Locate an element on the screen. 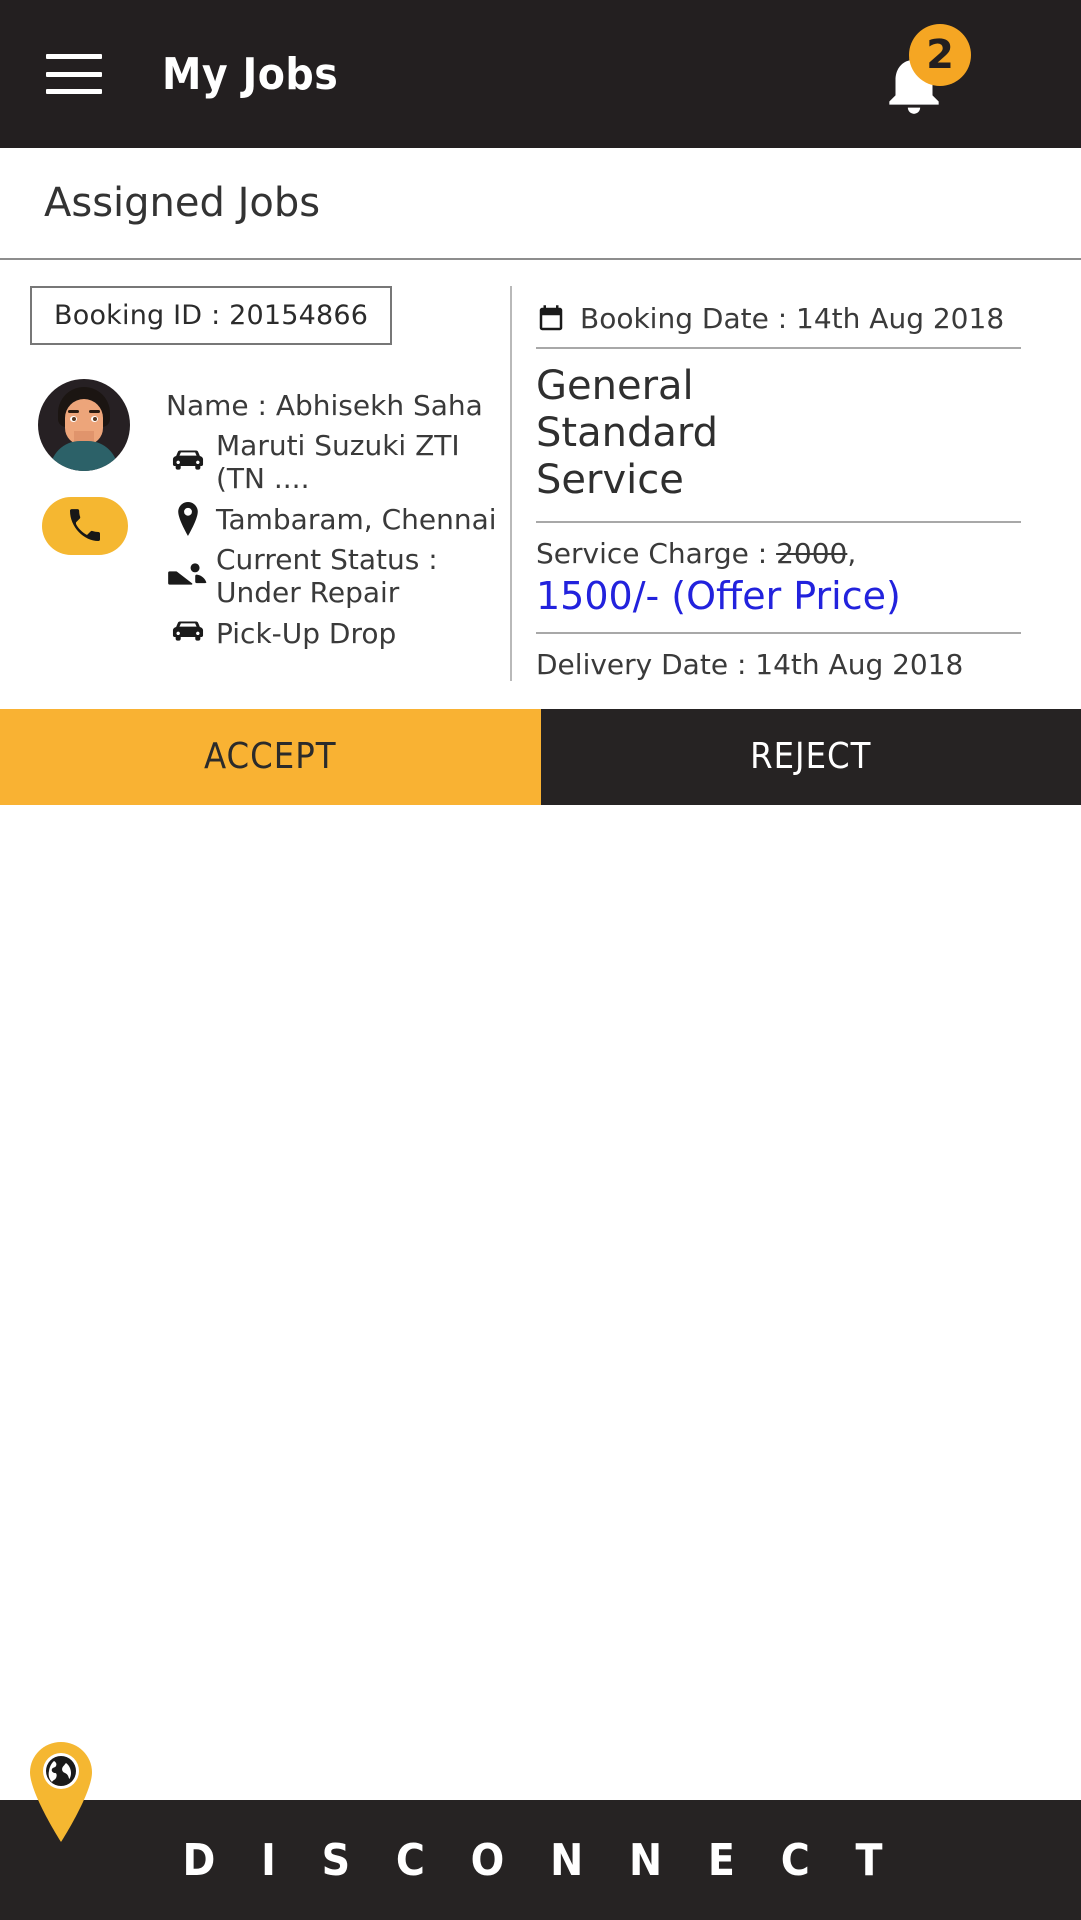  notification-badge: 2 is located at coordinates (940, 55).